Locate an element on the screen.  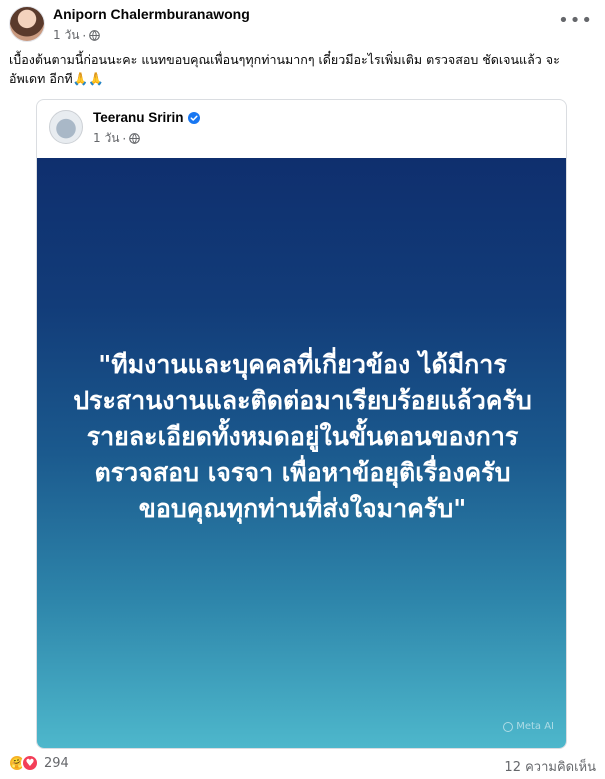
shared-post-meta: 1 วัน · is located at coordinates (117, 138).